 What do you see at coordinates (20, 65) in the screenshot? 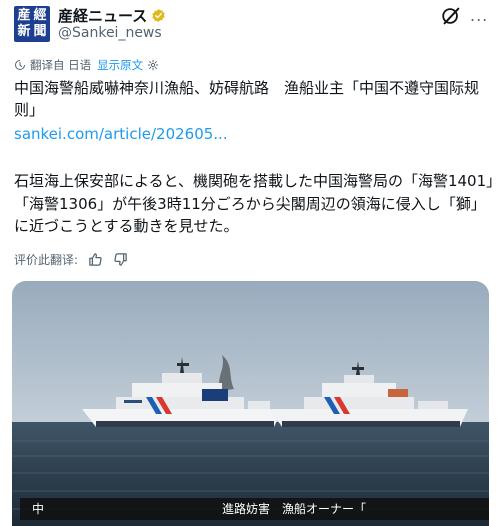
I see `translate-icon` at bounding box center [20, 65].